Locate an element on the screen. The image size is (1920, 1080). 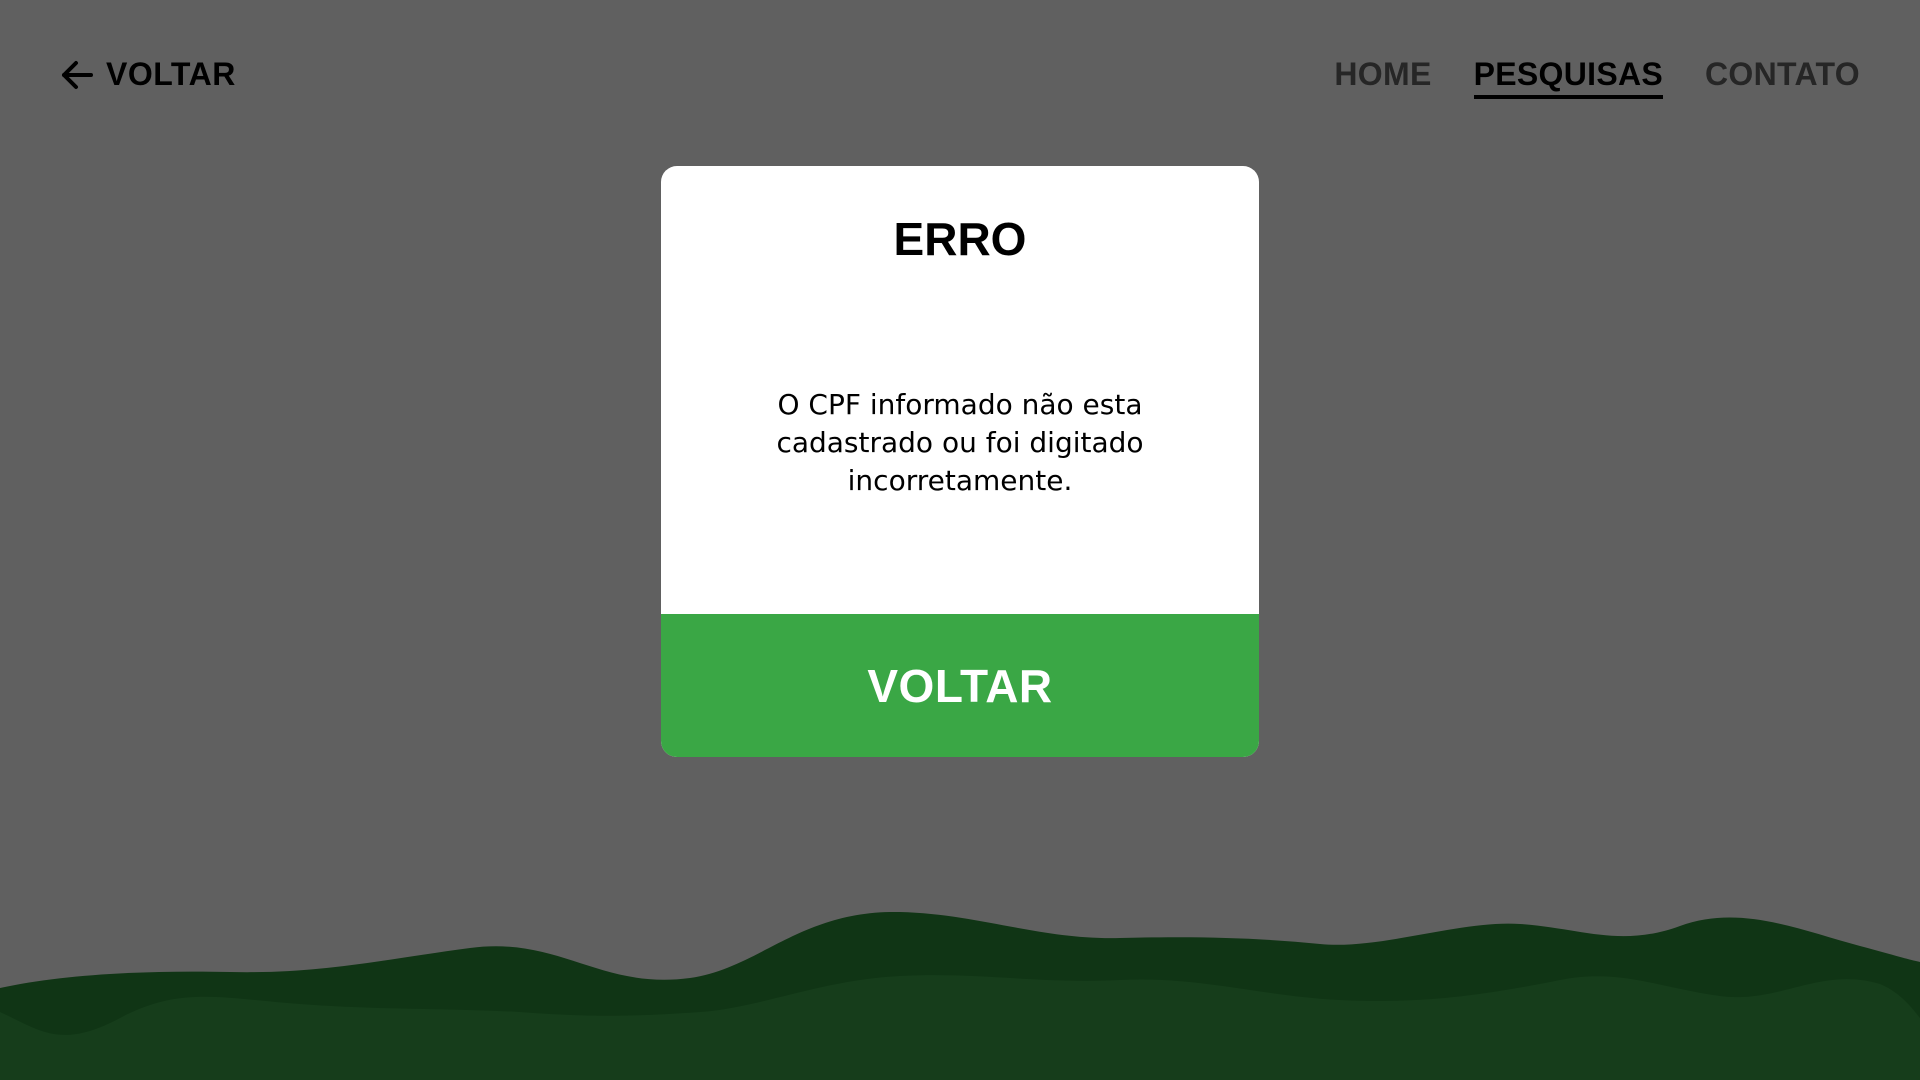
back-button: VOLTAR is located at coordinates (960, 685).